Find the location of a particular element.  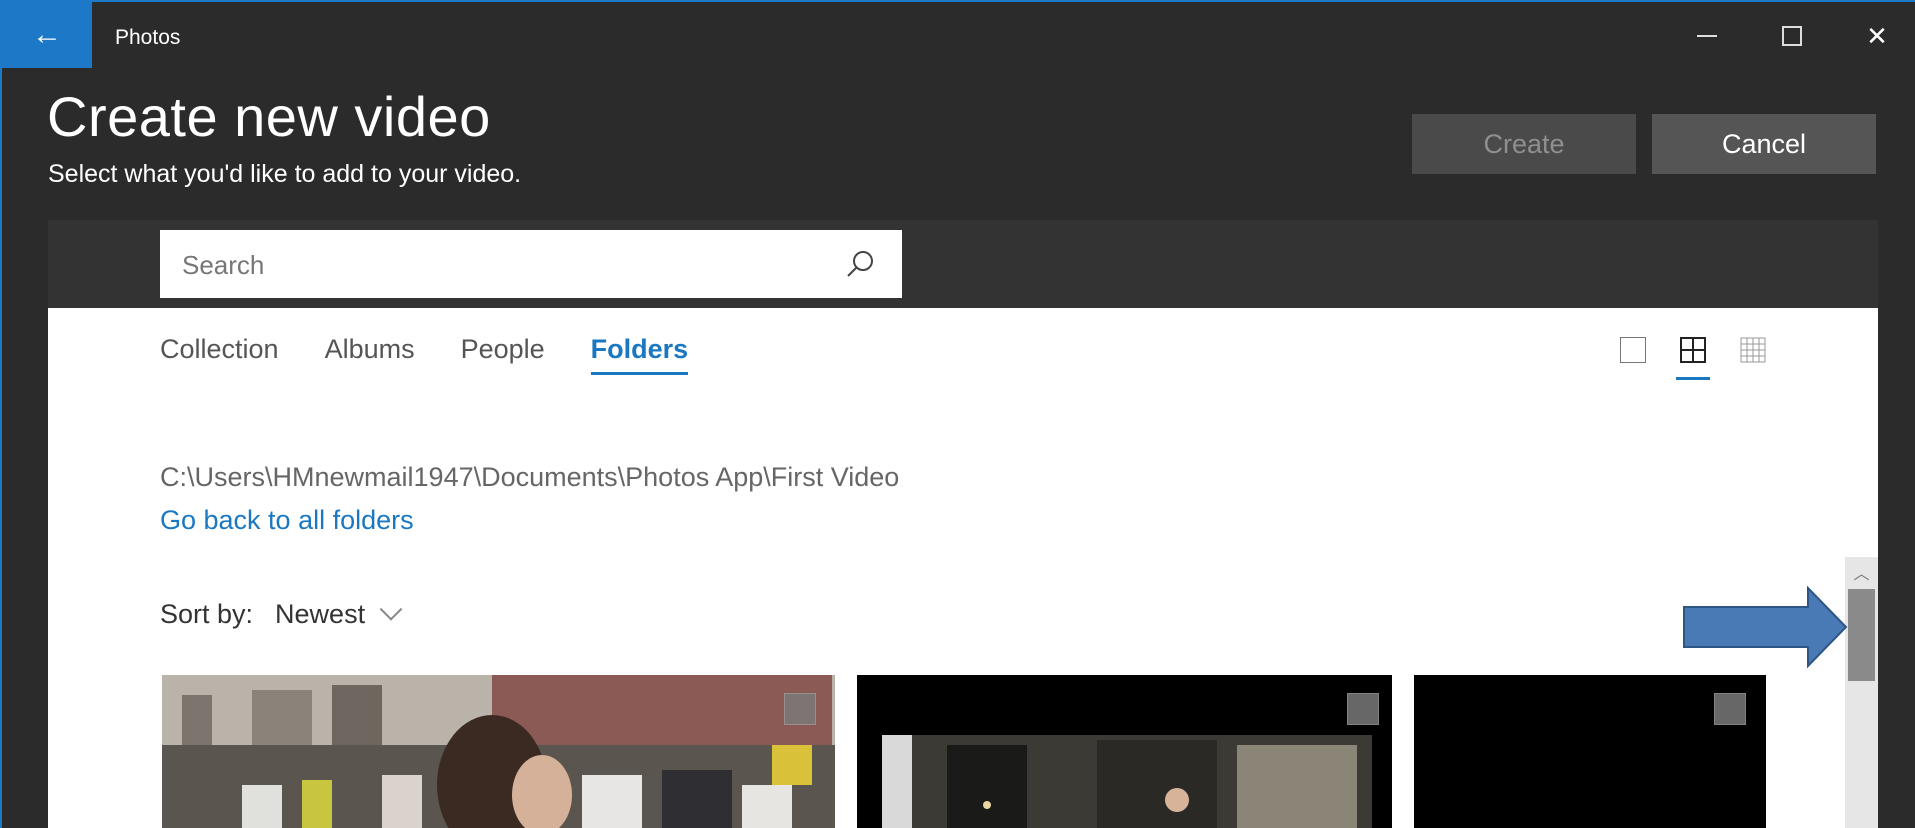

search-icon is located at coordinates (860, 264).